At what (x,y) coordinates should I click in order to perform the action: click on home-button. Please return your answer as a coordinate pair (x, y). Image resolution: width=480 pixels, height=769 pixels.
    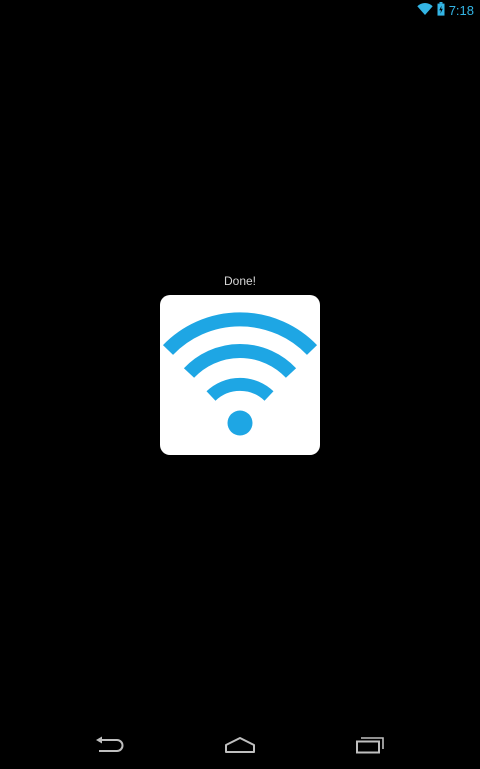
    Looking at the image, I should click on (240, 745).